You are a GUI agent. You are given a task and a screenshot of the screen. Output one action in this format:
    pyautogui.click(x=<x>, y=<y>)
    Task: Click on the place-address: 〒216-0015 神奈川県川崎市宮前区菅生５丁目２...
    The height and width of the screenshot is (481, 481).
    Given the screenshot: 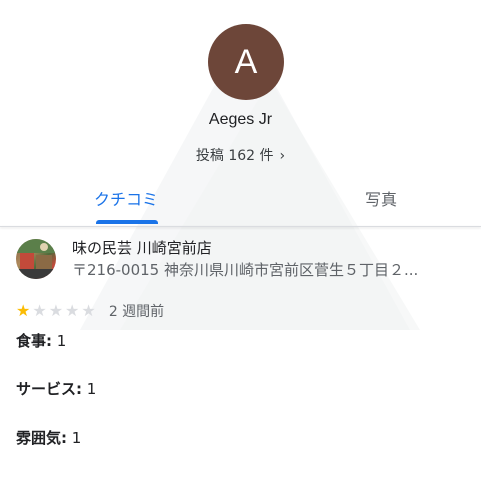 What is the action you would take?
    pyautogui.click(x=245, y=270)
    